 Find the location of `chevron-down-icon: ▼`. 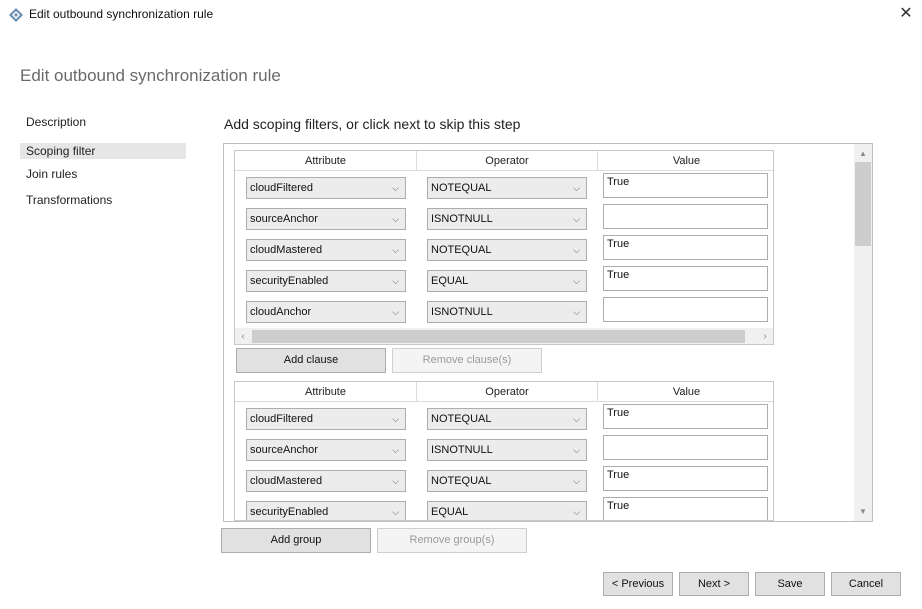

chevron-down-icon: ▼ is located at coordinates (863, 512).